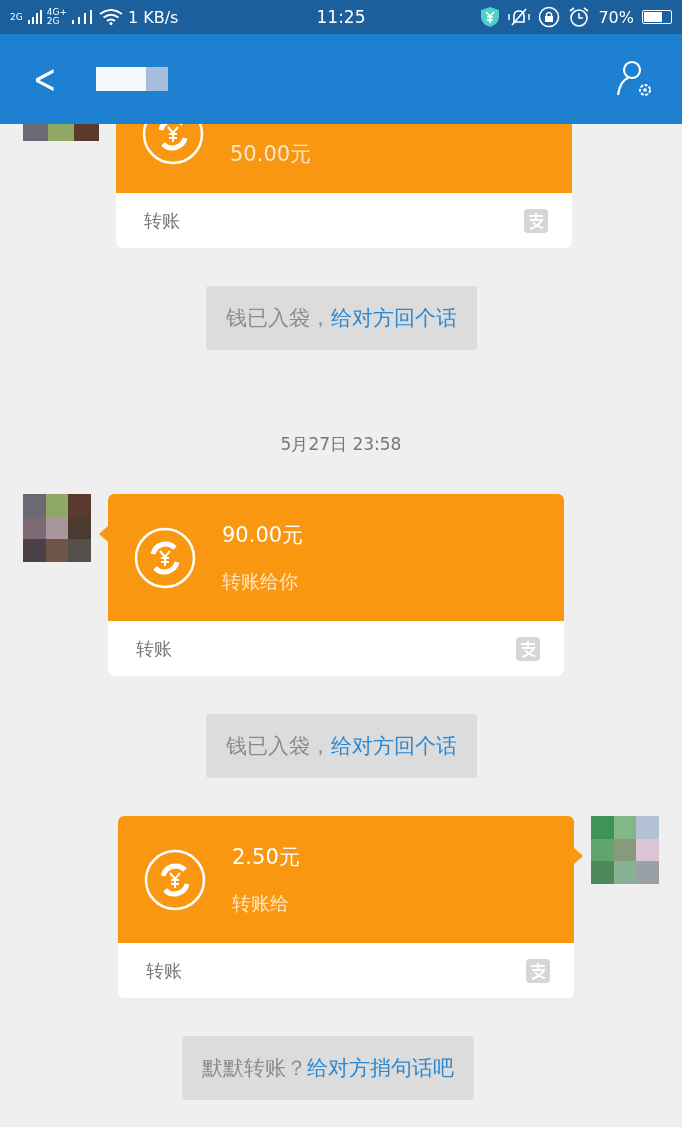 The width and height of the screenshot is (682, 1127). I want to click on transfer-amount: 2.50元, so click(266, 857).